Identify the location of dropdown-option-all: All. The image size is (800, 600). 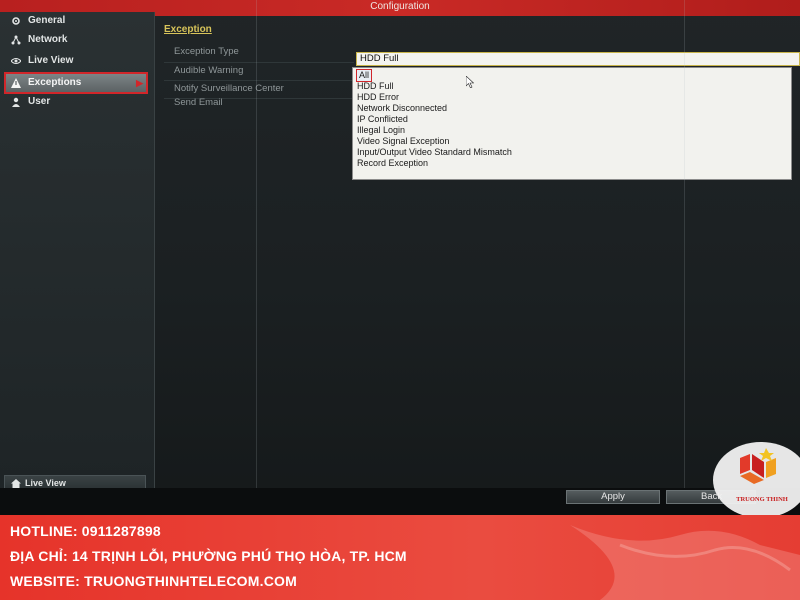
(364, 75).